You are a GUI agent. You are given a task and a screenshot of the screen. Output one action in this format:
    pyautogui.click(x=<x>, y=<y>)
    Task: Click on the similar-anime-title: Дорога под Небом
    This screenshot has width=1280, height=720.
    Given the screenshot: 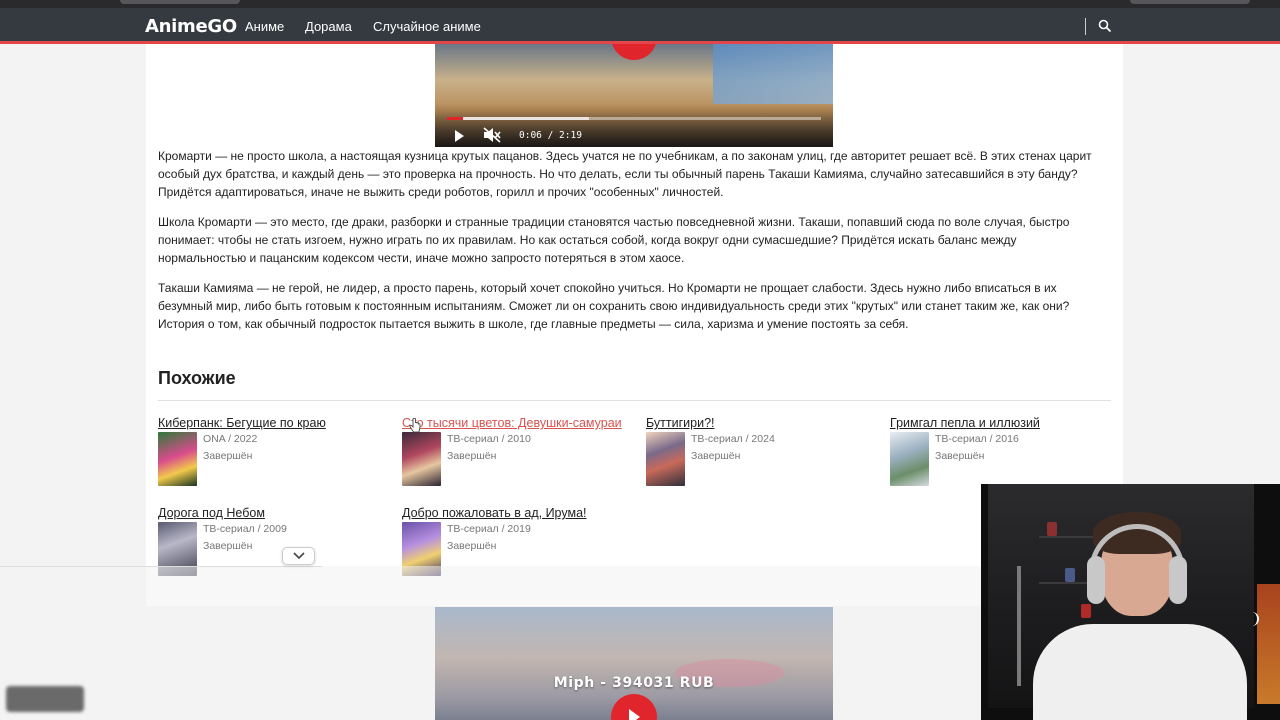 What is the action you would take?
    pyautogui.click(x=211, y=513)
    